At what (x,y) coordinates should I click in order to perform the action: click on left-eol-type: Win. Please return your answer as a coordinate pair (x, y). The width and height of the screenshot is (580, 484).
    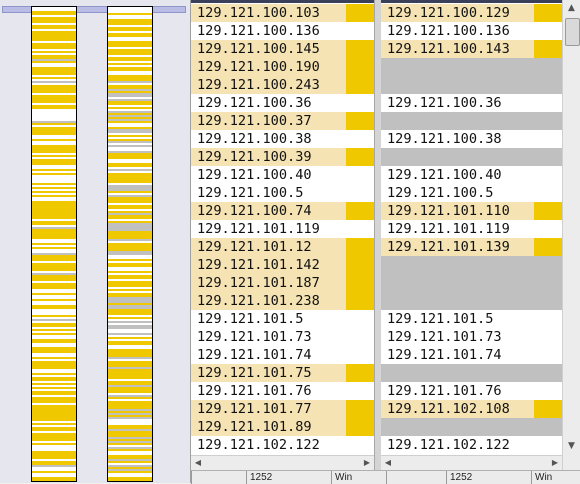
    Looking at the image, I should click on (358, 477).